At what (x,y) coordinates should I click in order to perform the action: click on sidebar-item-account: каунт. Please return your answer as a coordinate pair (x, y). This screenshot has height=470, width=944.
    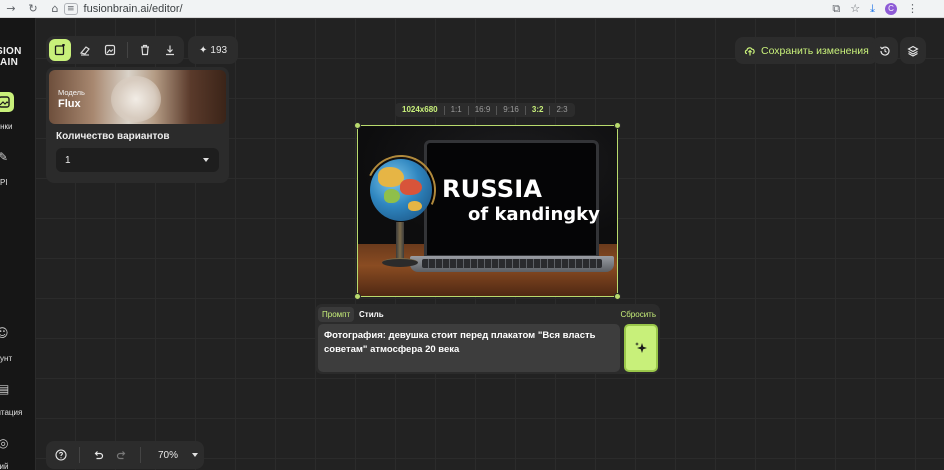
    Looking at the image, I should click on (6, 358).